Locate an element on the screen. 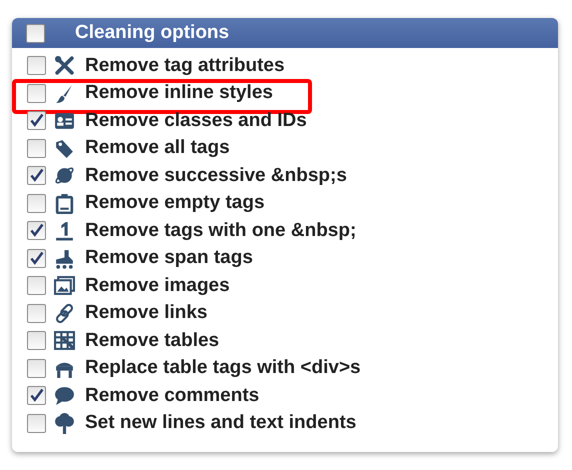 This screenshot has width=572, height=470. skate-icon is located at coordinates (64, 258).